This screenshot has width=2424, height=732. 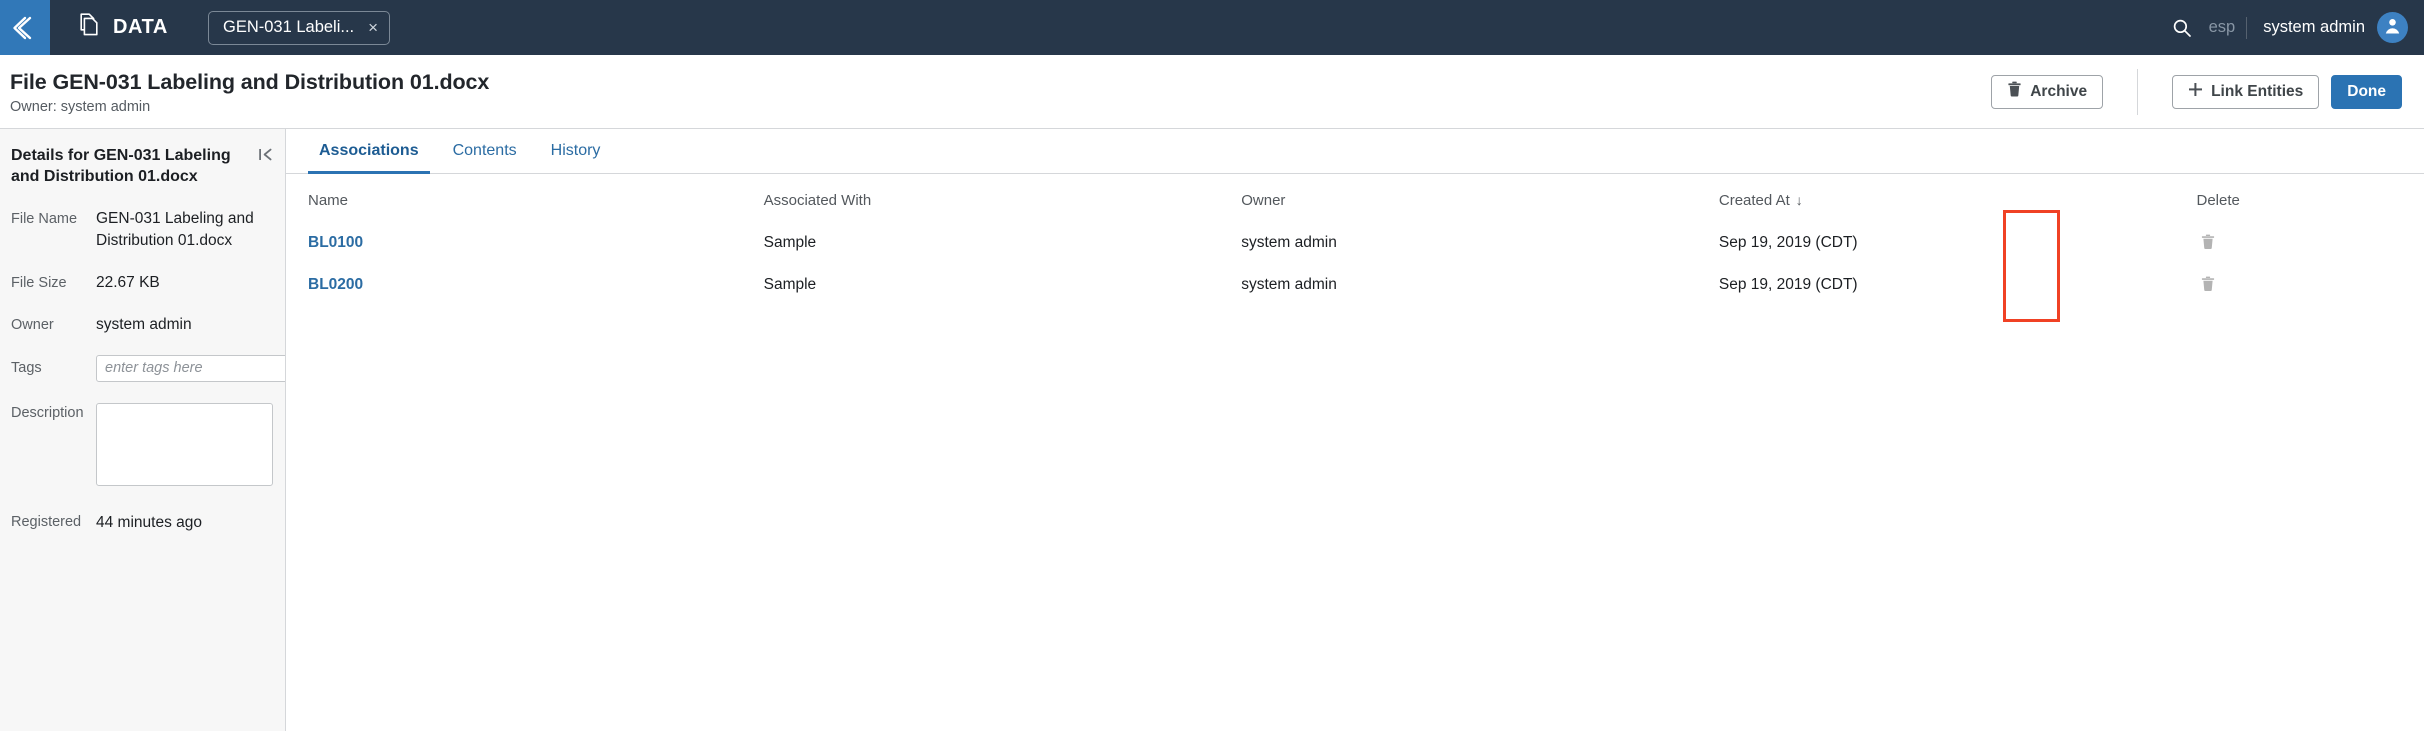 I want to click on field-description-label: Description, so click(x=47, y=412).